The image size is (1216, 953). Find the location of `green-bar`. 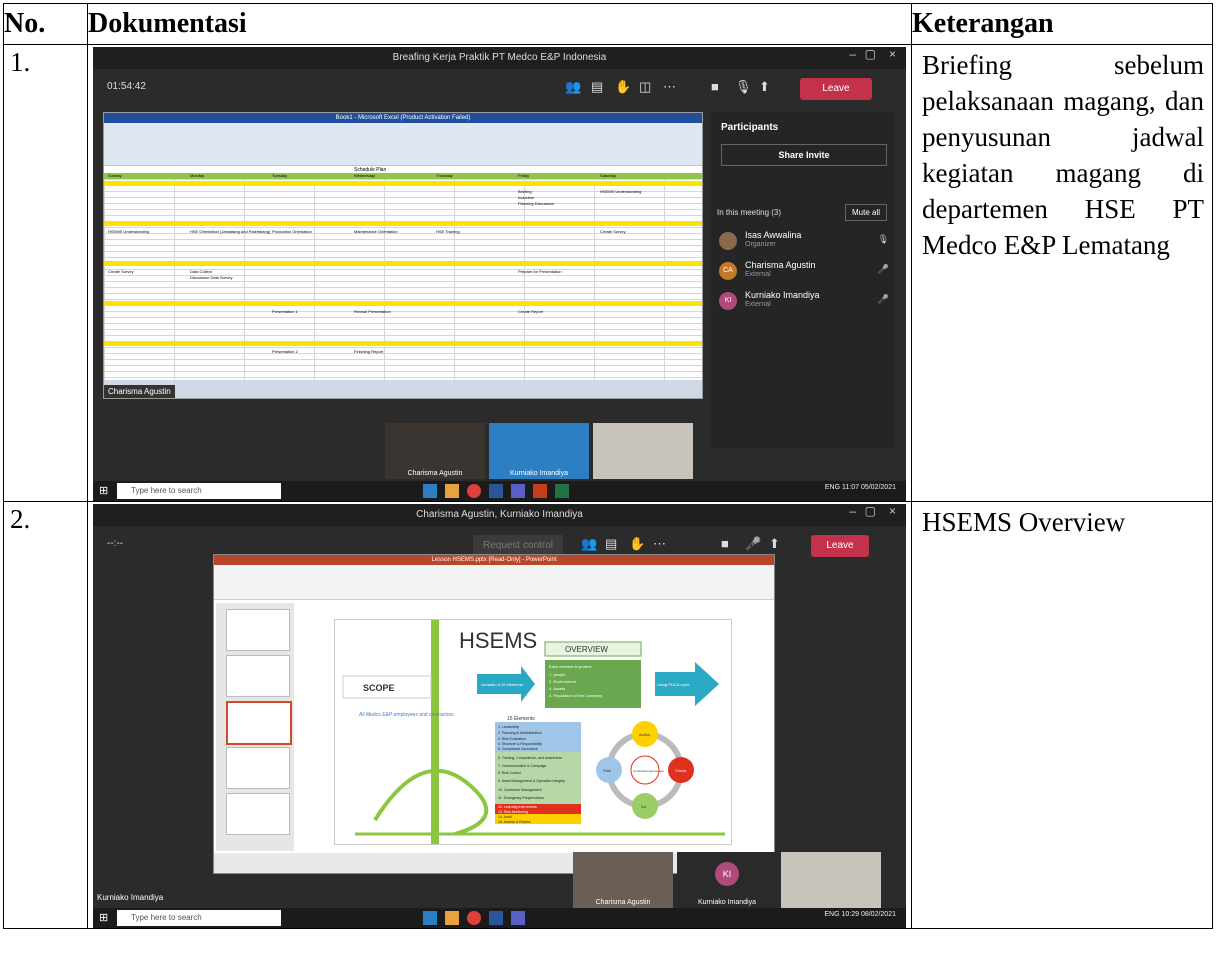

green-bar is located at coordinates (435, 732).